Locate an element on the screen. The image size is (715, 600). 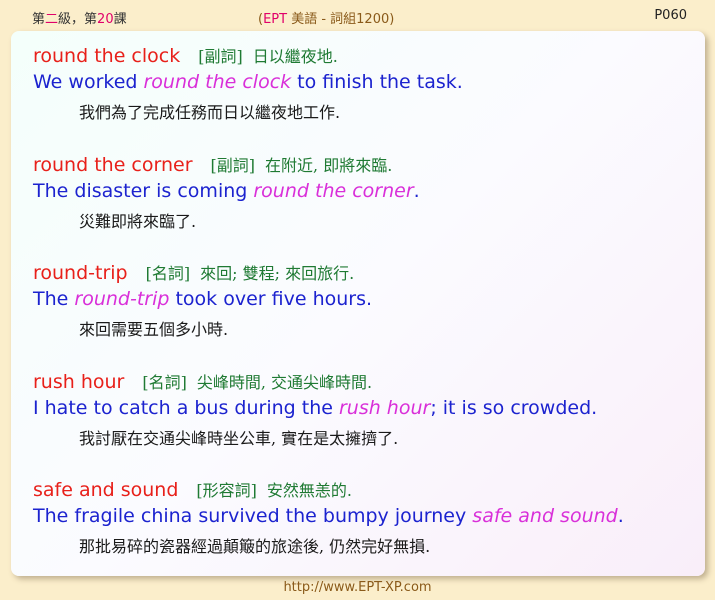
footer-url: http://www.EPT-XP.com is located at coordinates (357, 587).